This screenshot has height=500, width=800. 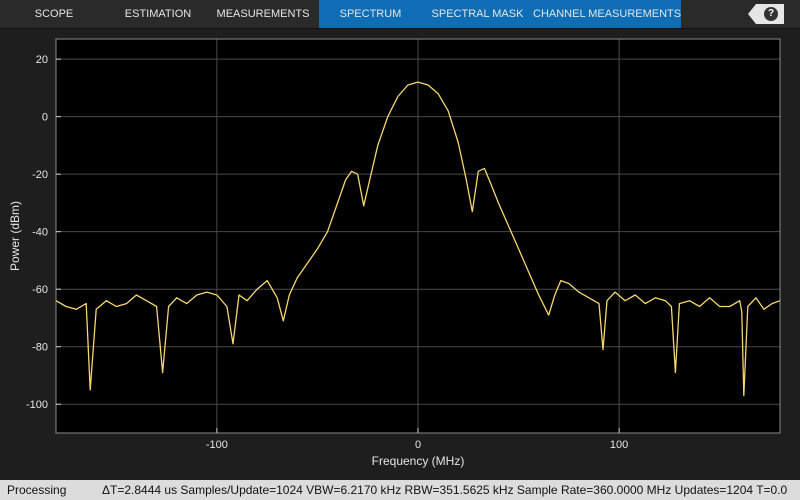 I want to click on y-axis-label: Power (dBm), so click(x=15, y=236).